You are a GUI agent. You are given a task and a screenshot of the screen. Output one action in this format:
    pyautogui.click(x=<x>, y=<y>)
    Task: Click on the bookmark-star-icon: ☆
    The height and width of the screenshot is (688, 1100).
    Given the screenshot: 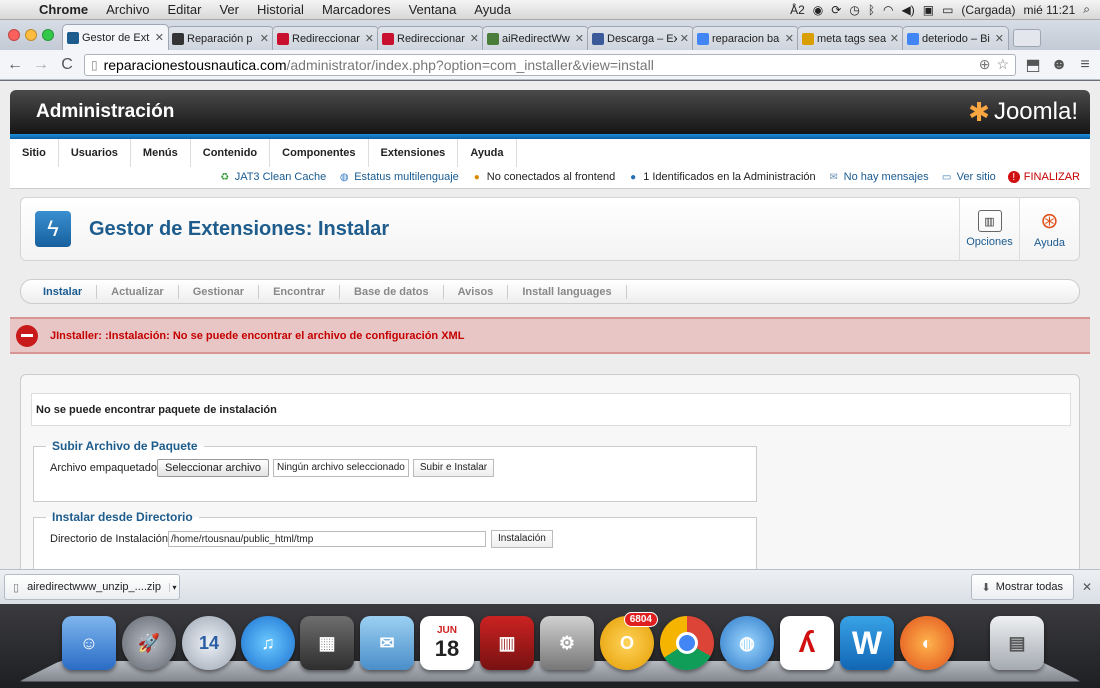 What is the action you would take?
    pyautogui.click(x=1002, y=64)
    